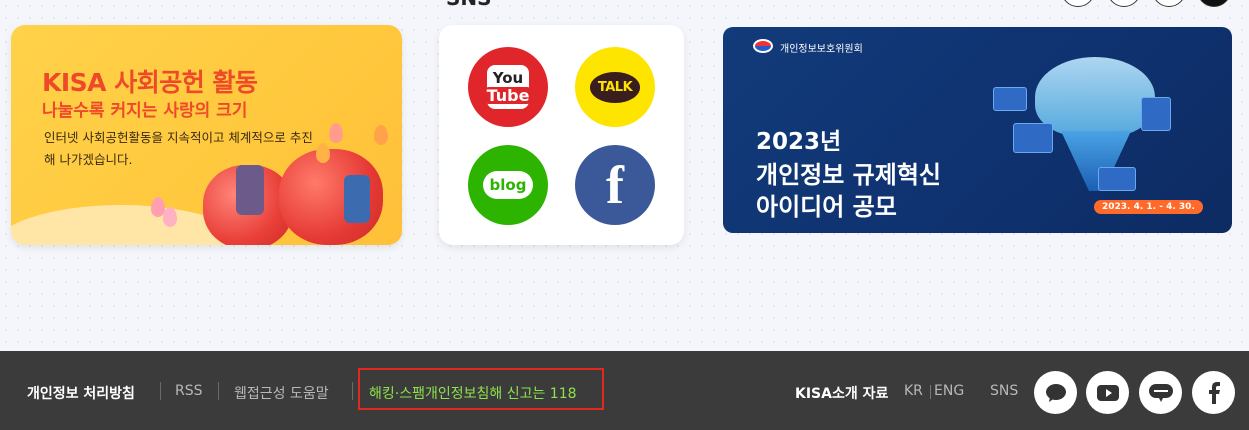  I want to click on privacy-policy-link: 개인정보 처리방침, so click(81, 393).